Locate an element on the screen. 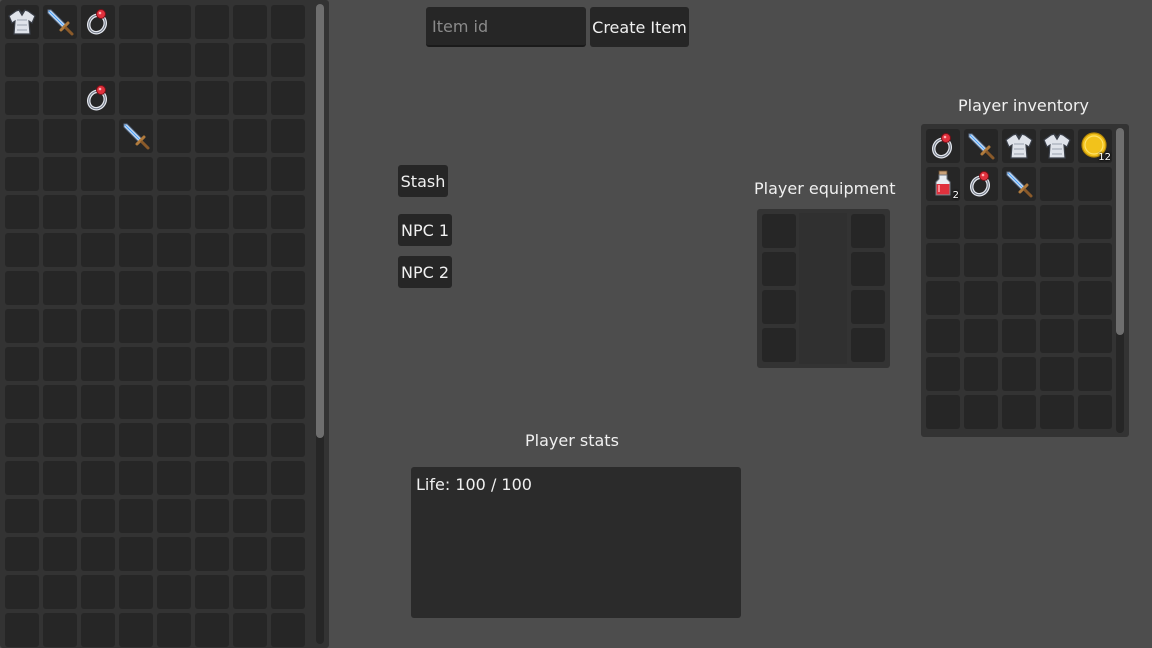  item-id-input is located at coordinates (506, 27).